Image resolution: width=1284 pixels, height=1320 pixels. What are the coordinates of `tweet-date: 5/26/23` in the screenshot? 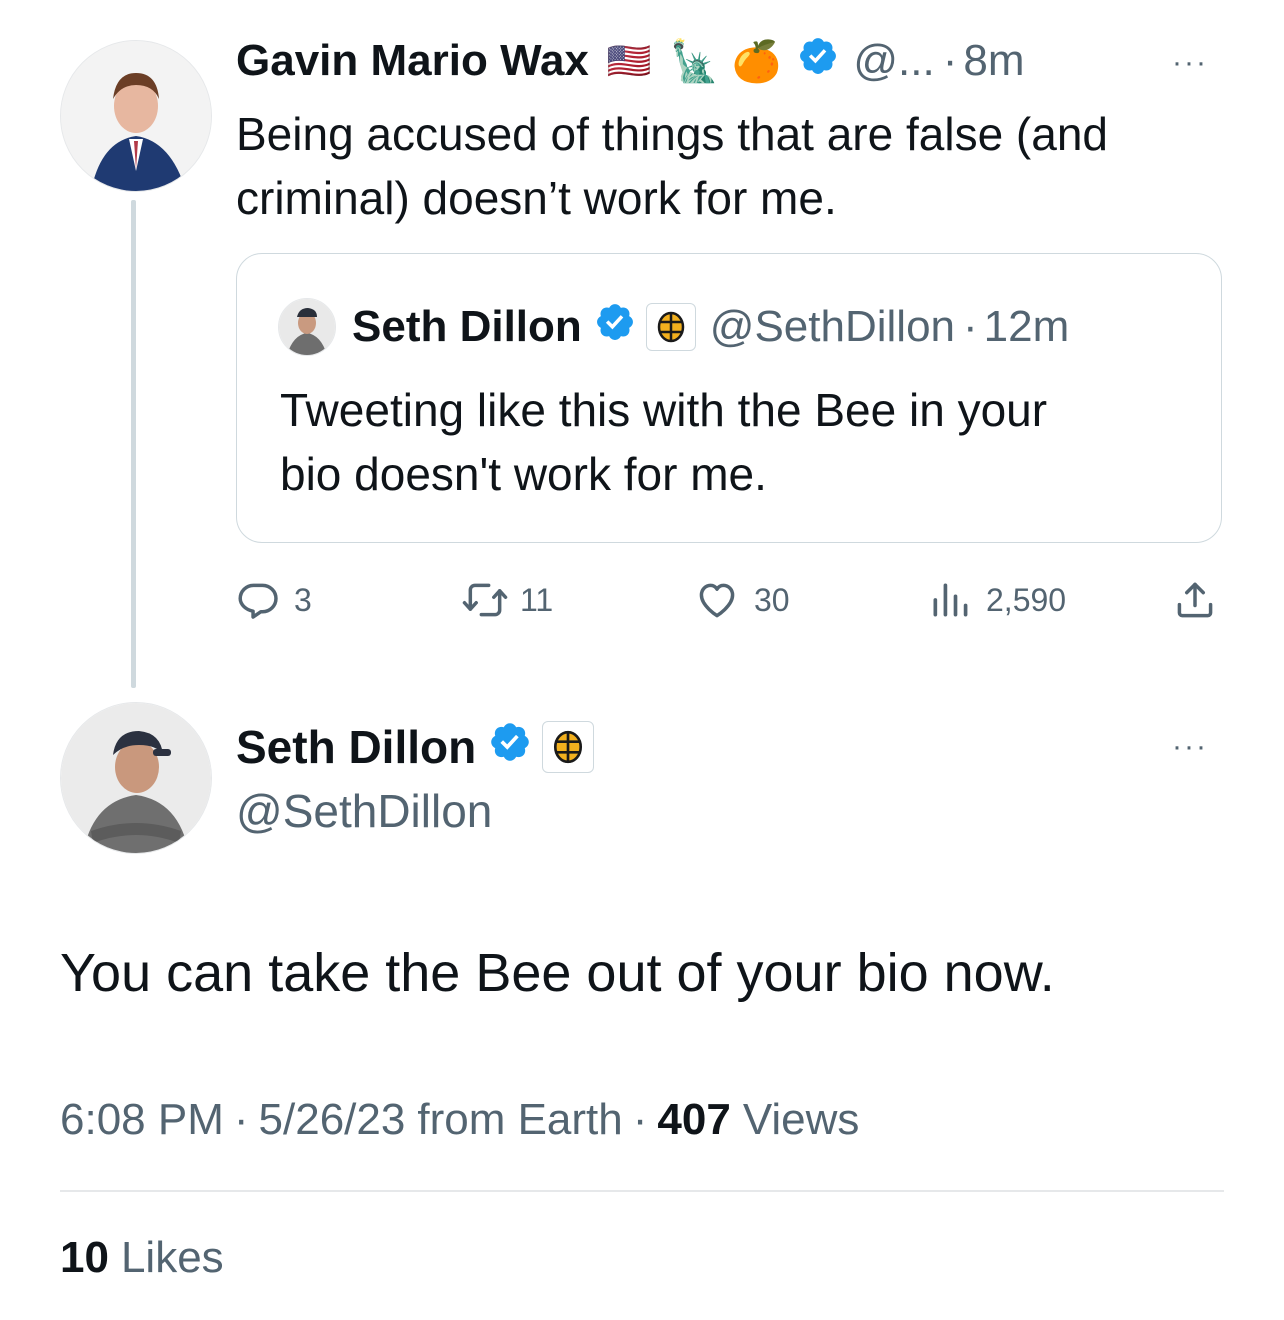 It's located at (332, 1120).